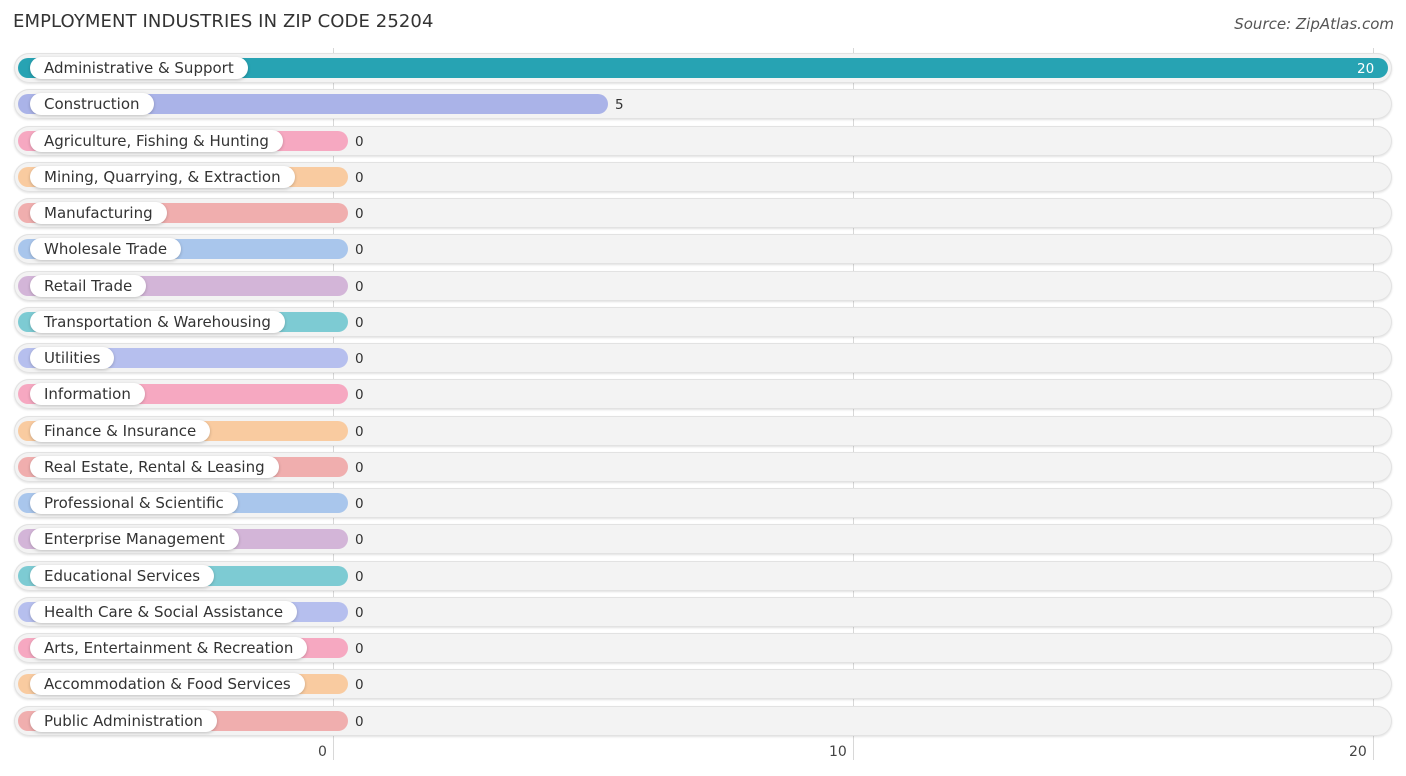  What do you see at coordinates (98, 213) in the screenshot?
I see `category-label: Manufacturing` at bounding box center [98, 213].